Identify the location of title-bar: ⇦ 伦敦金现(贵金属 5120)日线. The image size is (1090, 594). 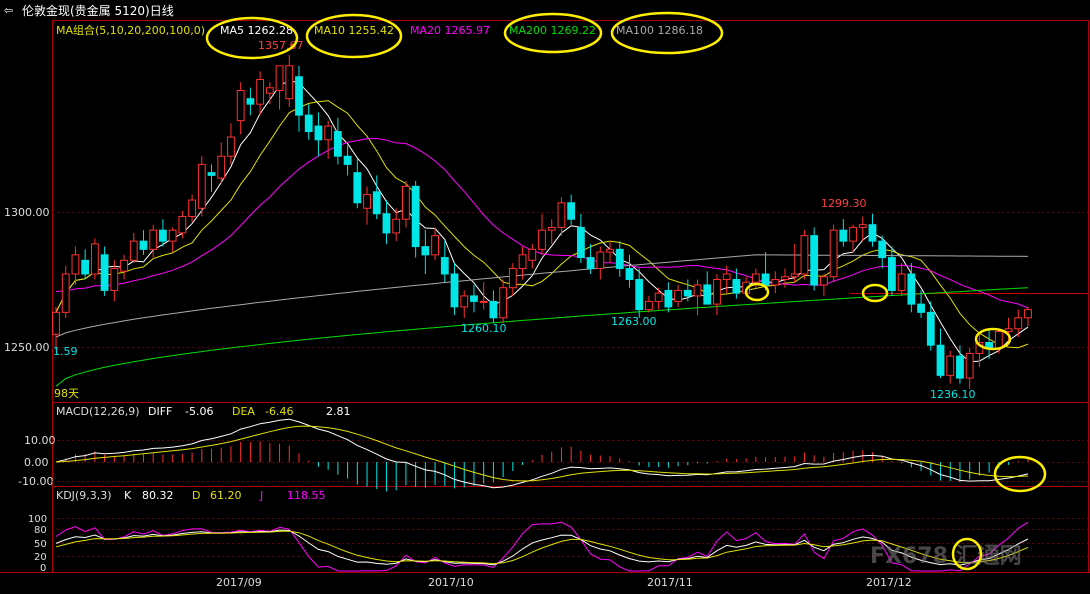
(89, 10).